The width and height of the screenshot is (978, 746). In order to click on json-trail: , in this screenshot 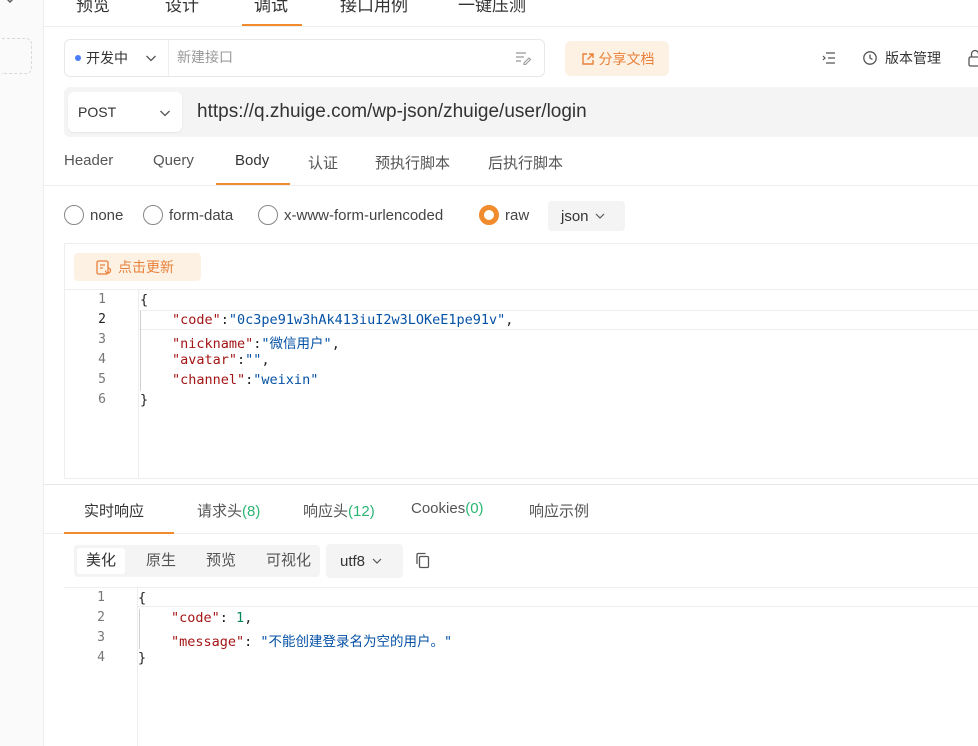, I will do `click(509, 320)`.